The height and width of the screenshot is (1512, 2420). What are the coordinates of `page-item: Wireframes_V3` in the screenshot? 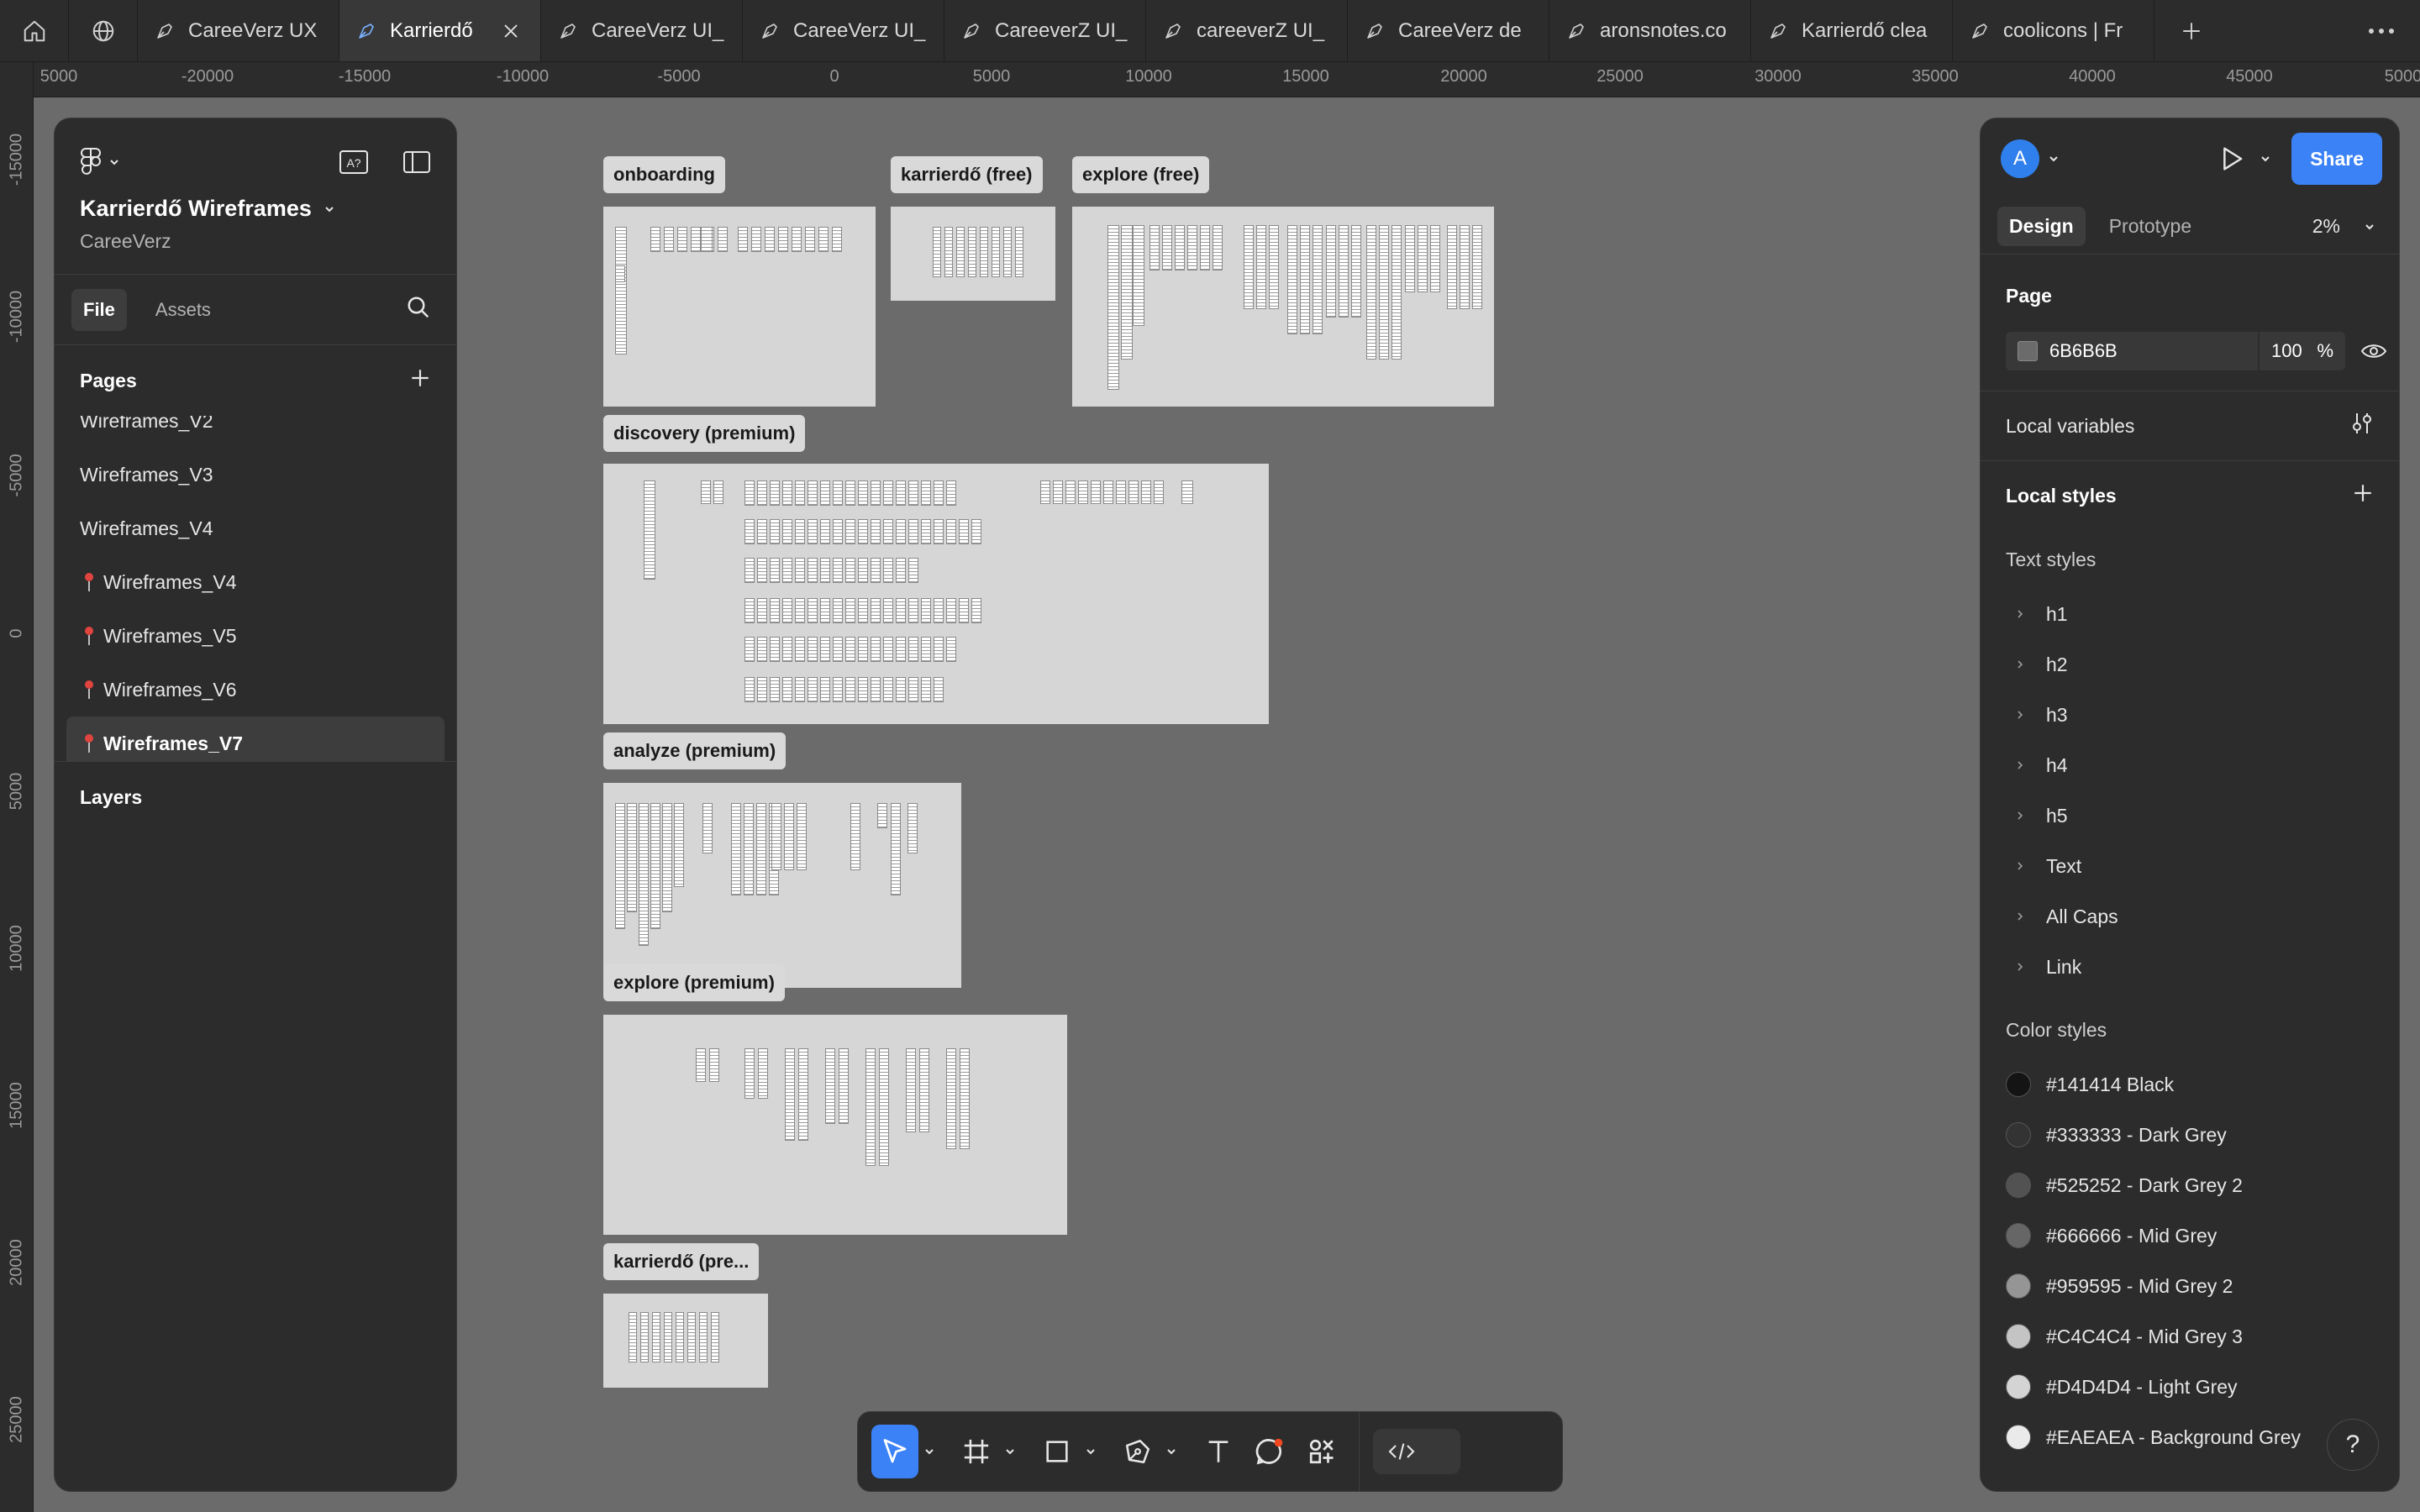 It's located at (255, 474).